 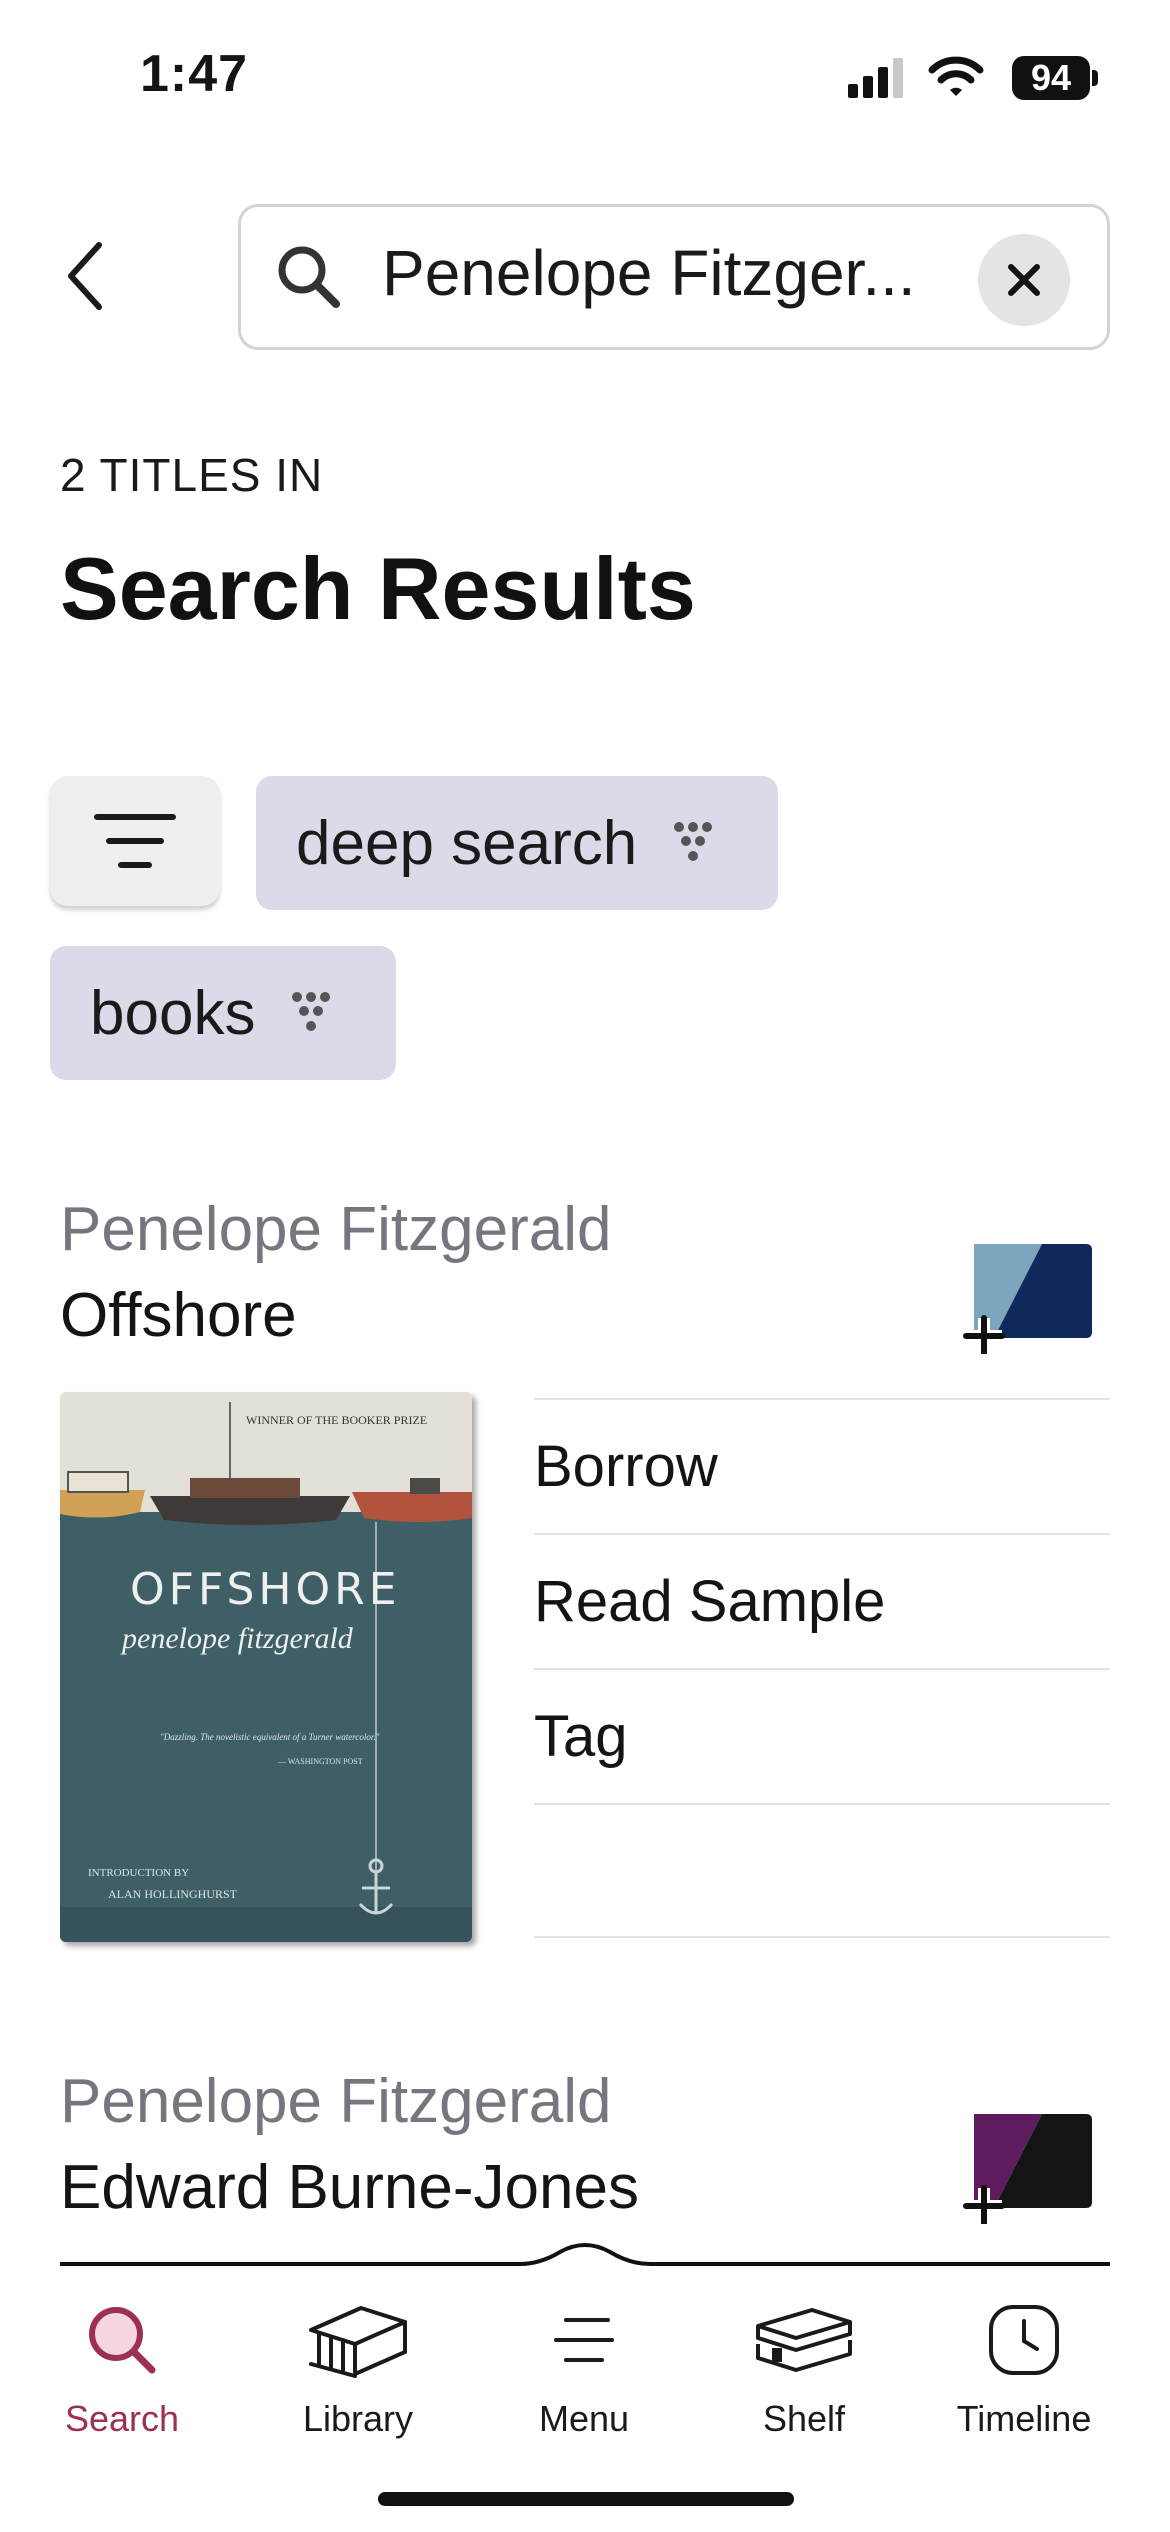 I want to click on tab-shelf: Shelf, so click(x=804, y=2365).